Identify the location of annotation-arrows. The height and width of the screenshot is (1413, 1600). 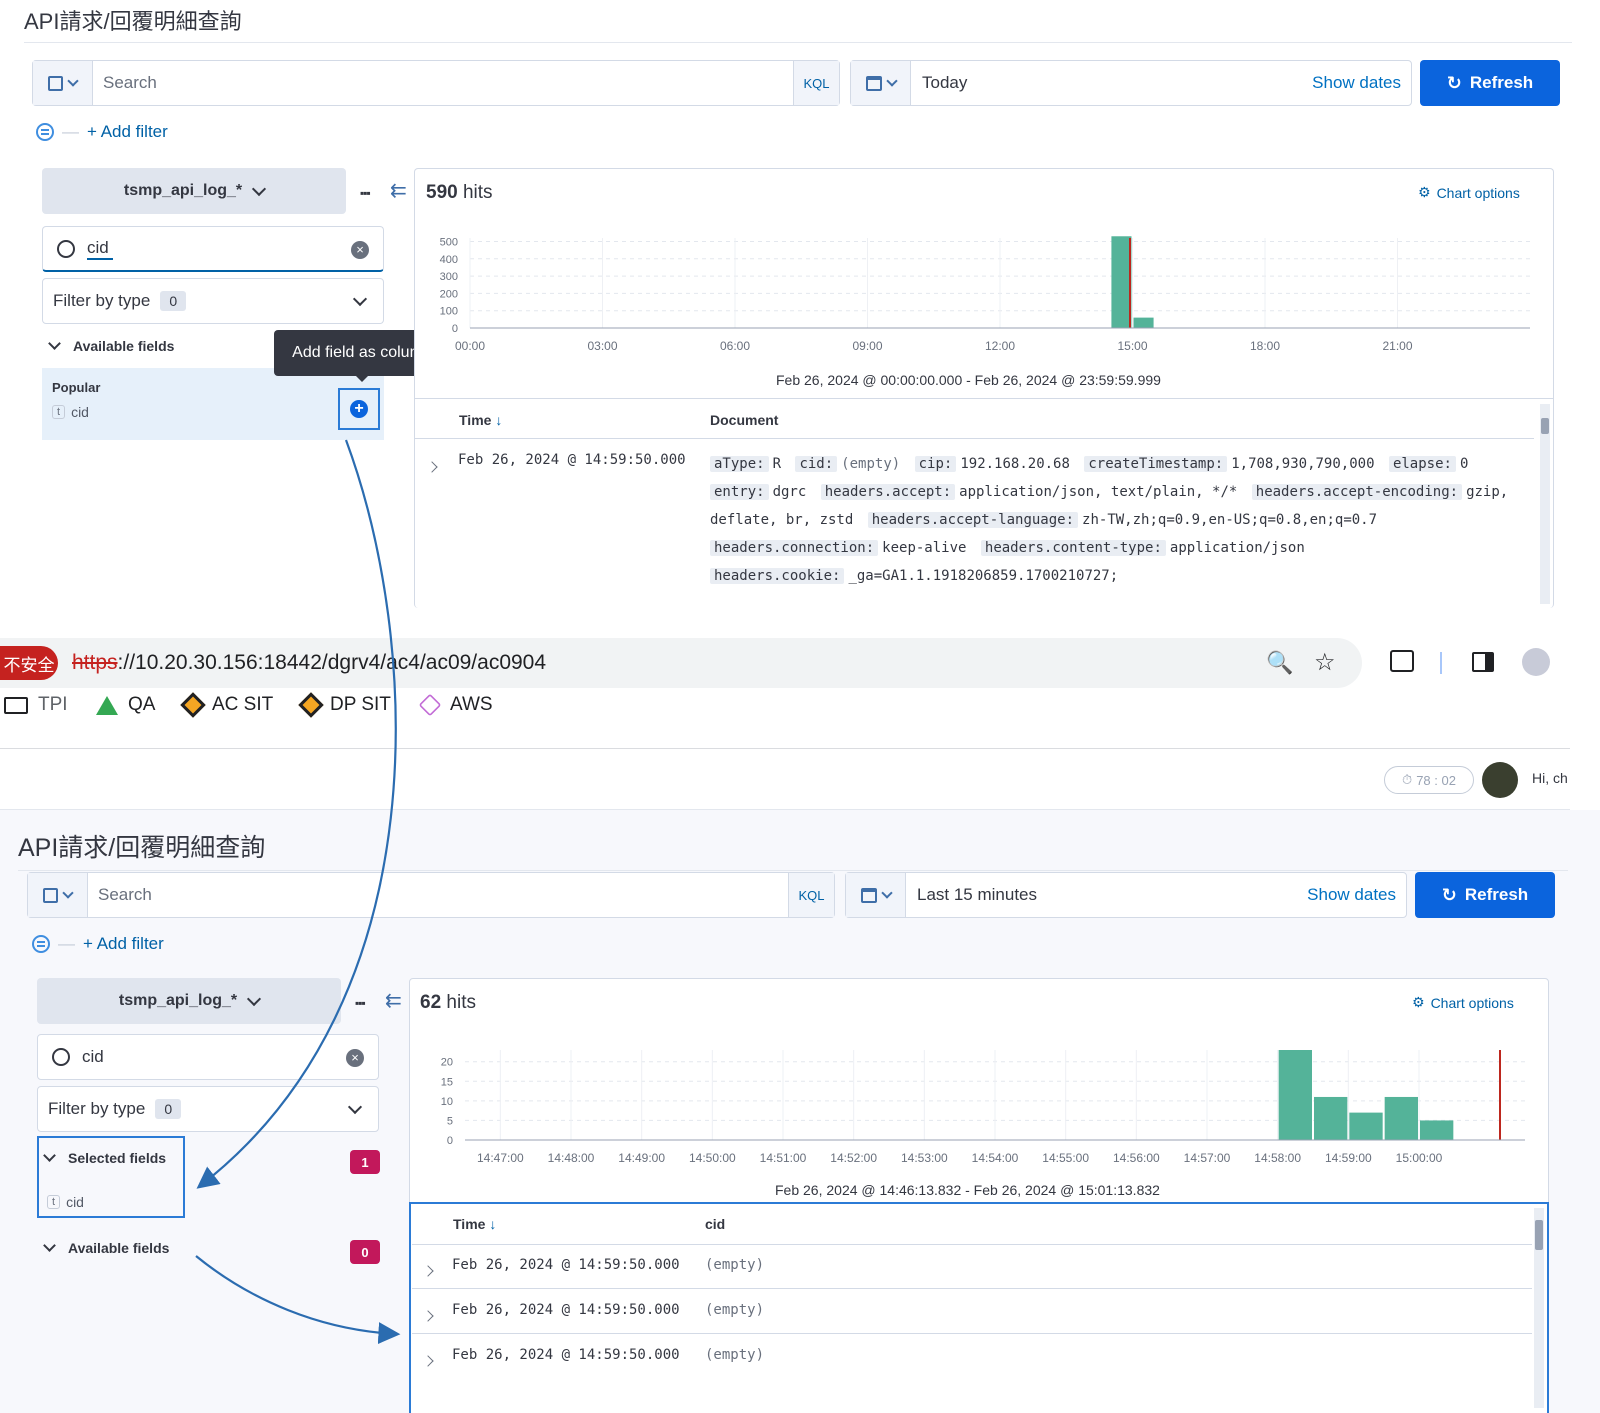
(298, 892).